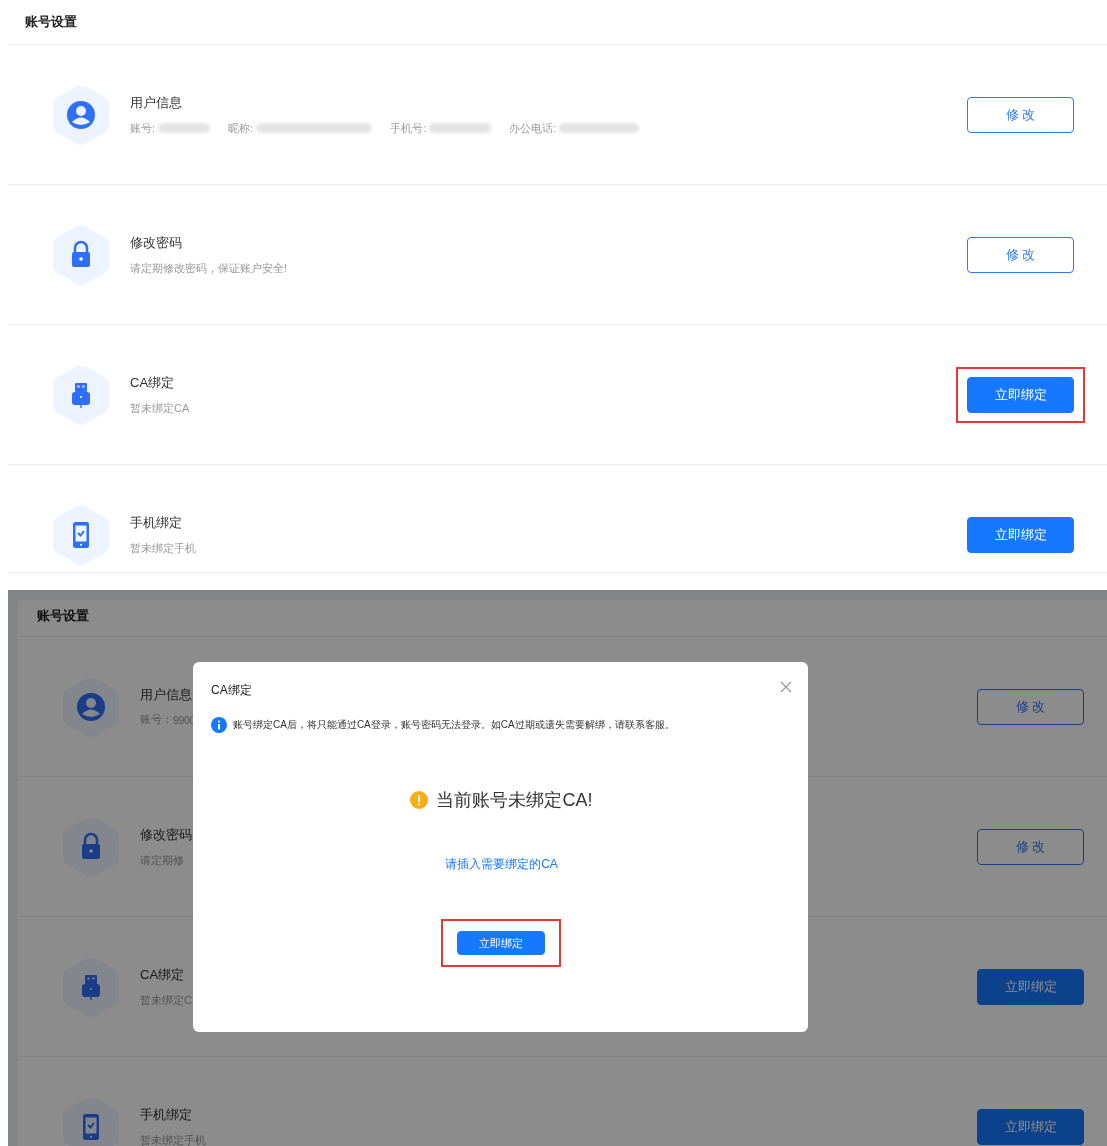 The width and height of the screenshot is (1107, 1146). What do you see at coordinates (408, 128) in the screenshot?
I see `field-label: 手机号:` at bounding box center [408, 128].